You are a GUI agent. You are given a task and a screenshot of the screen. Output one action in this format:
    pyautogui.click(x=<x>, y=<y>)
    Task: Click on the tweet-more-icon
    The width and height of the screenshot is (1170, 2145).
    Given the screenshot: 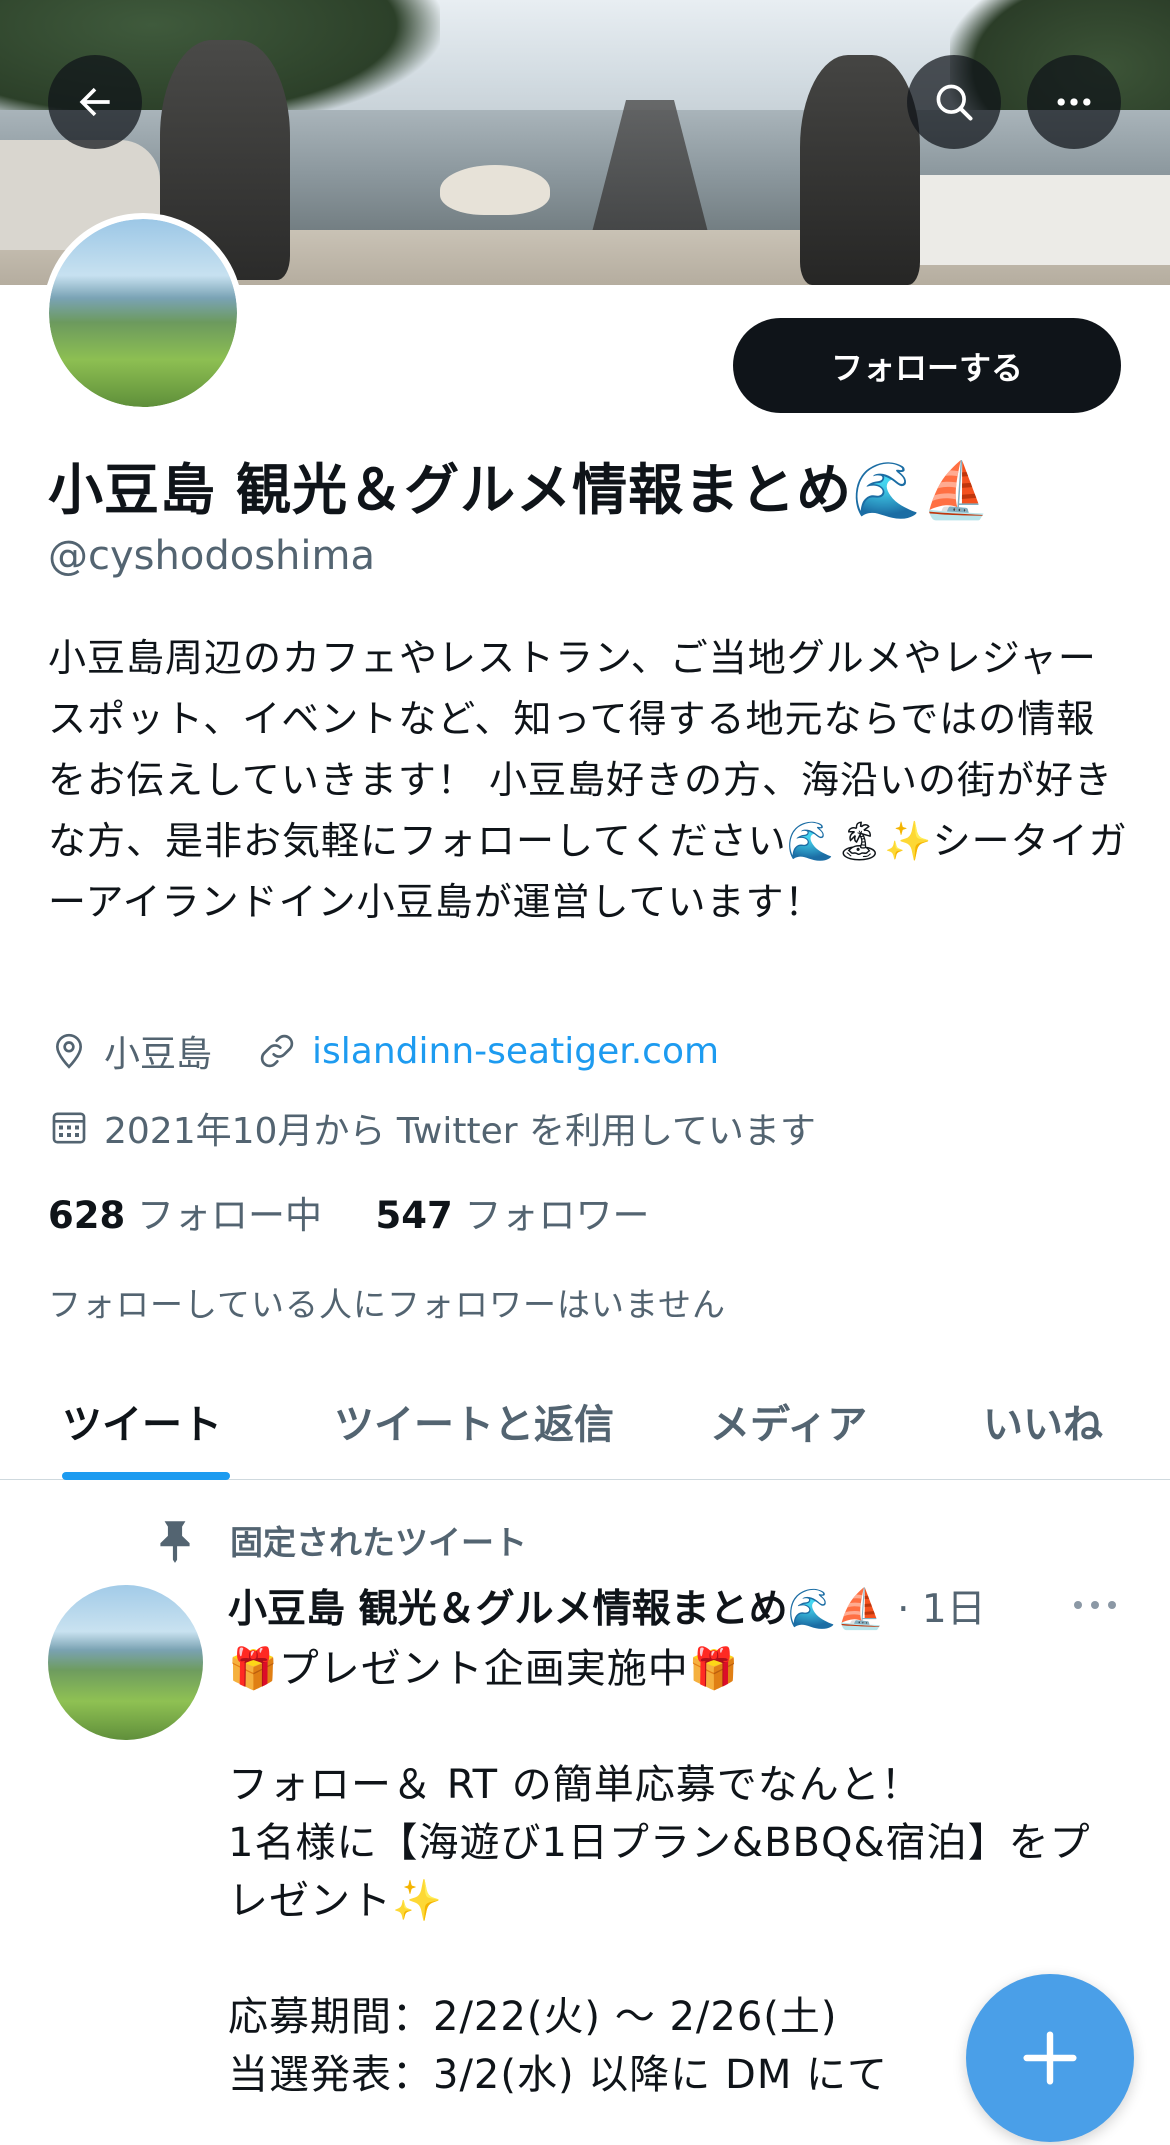 What is the action you would take?
    pyautogui.click(x=1095, y=1605)
    